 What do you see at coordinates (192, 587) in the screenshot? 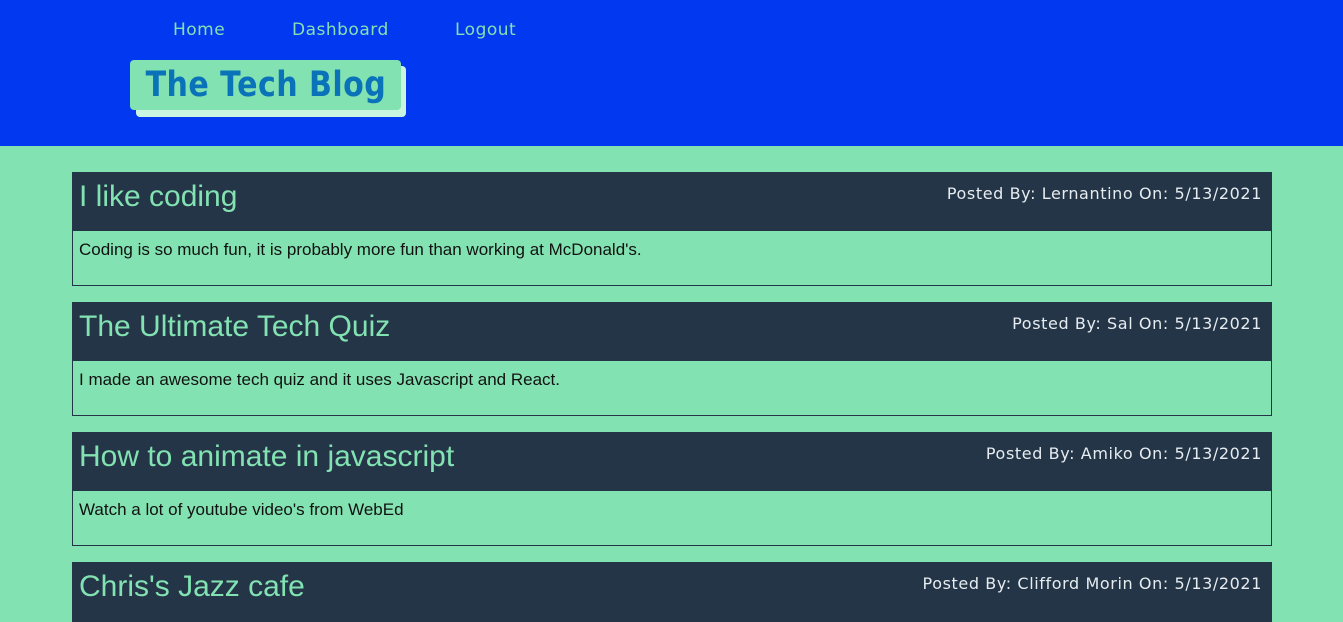
I see `post-title: Chris's Jazz cafe` at bounding box center [192, 587].